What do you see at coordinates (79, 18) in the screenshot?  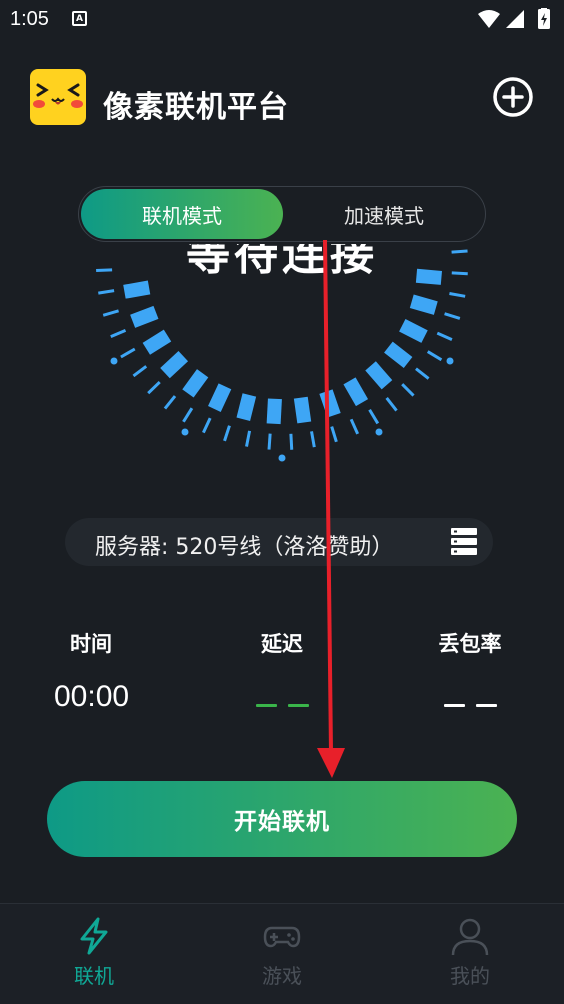 I see `notification-a-icon: A` at bounding box center [79, 18].